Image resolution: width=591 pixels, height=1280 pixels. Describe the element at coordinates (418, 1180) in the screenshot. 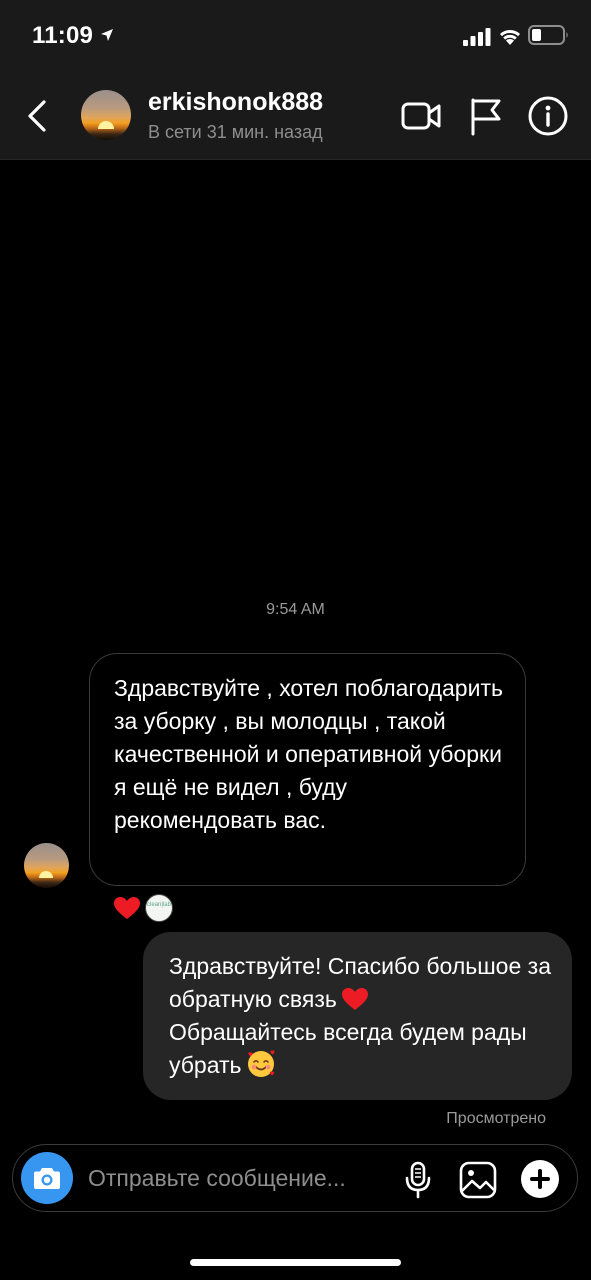

I see `microphone-icon` at that location.